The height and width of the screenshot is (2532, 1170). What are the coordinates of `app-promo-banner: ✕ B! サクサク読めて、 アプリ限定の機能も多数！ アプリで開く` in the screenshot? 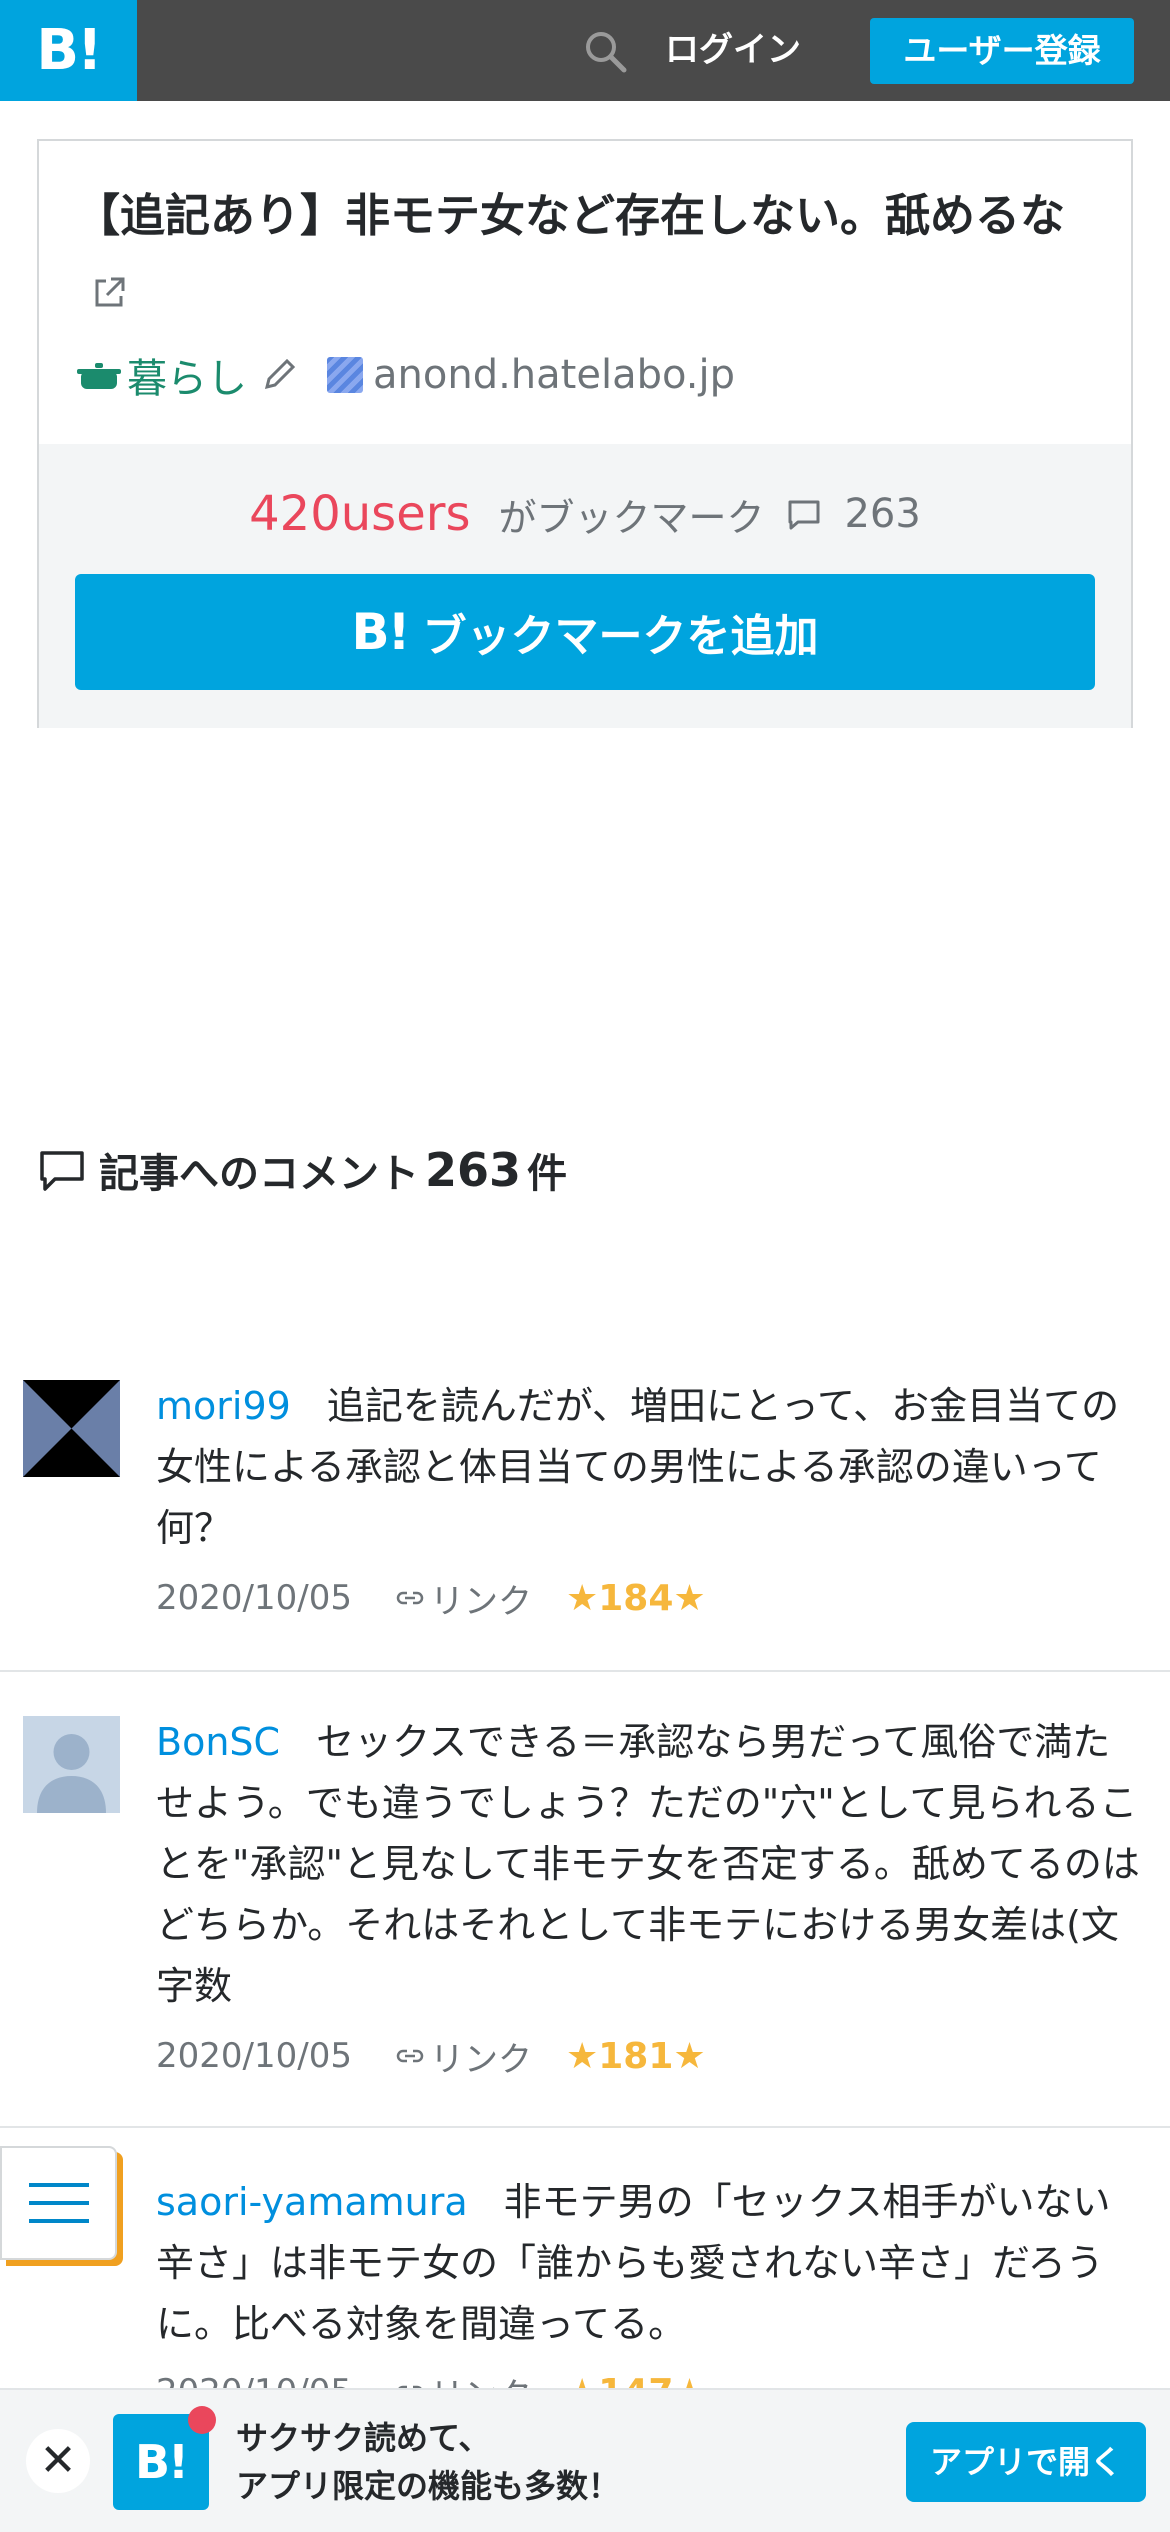 It's located at (585, 2460).